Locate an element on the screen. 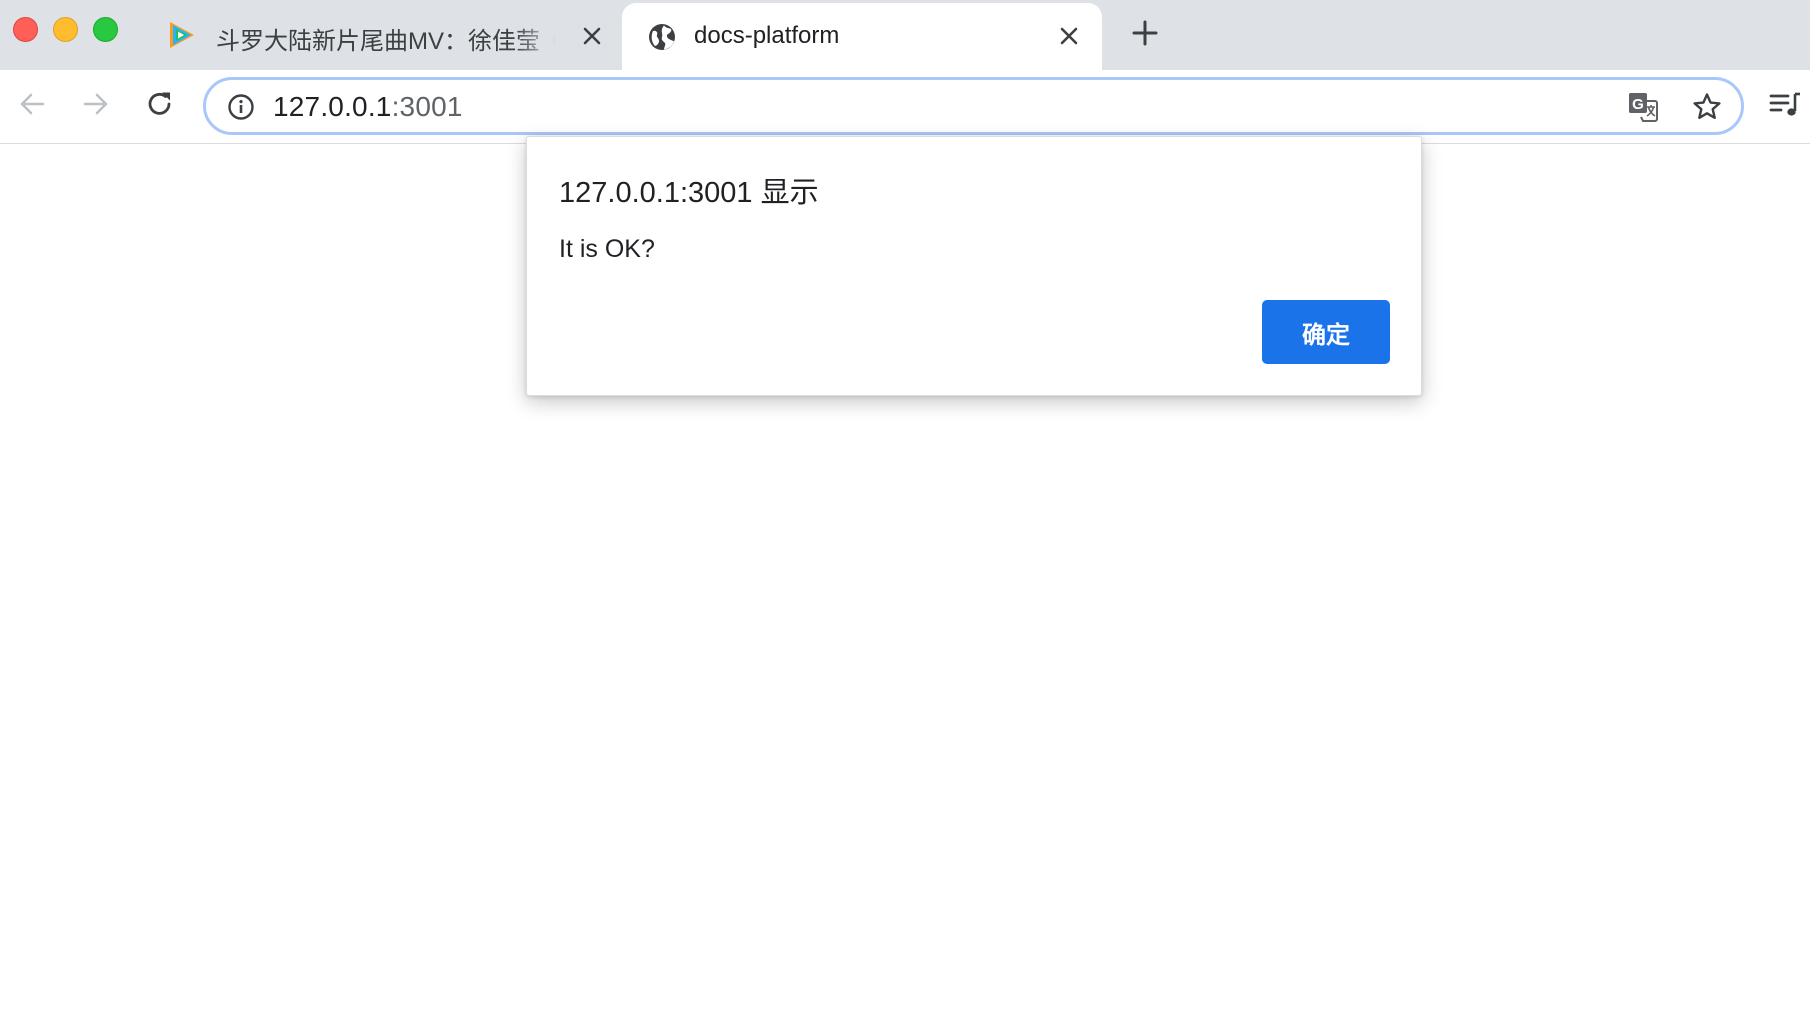 The height and width of the screenshot is (1020, 1810). address-bar: 127.0.0.1:3001 G G is located at coordinates (973, 106).